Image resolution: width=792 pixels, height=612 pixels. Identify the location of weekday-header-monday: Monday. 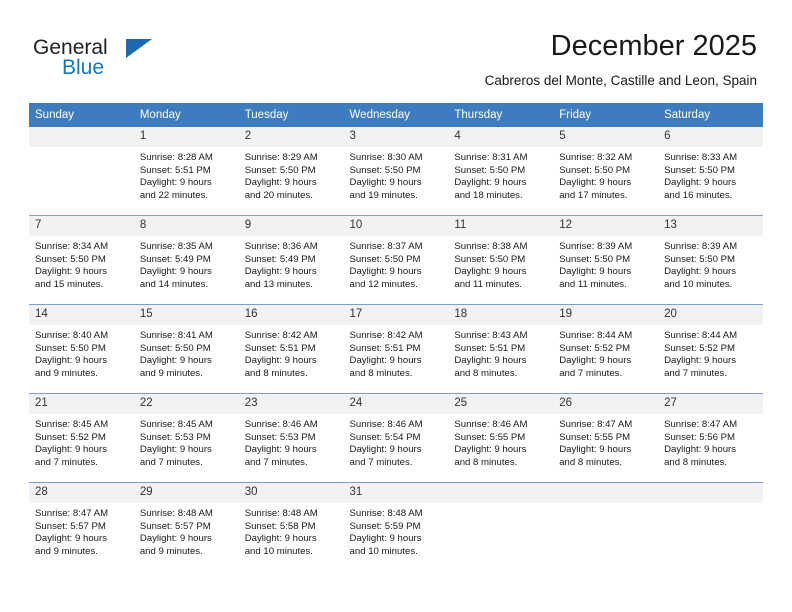
(186, 115).